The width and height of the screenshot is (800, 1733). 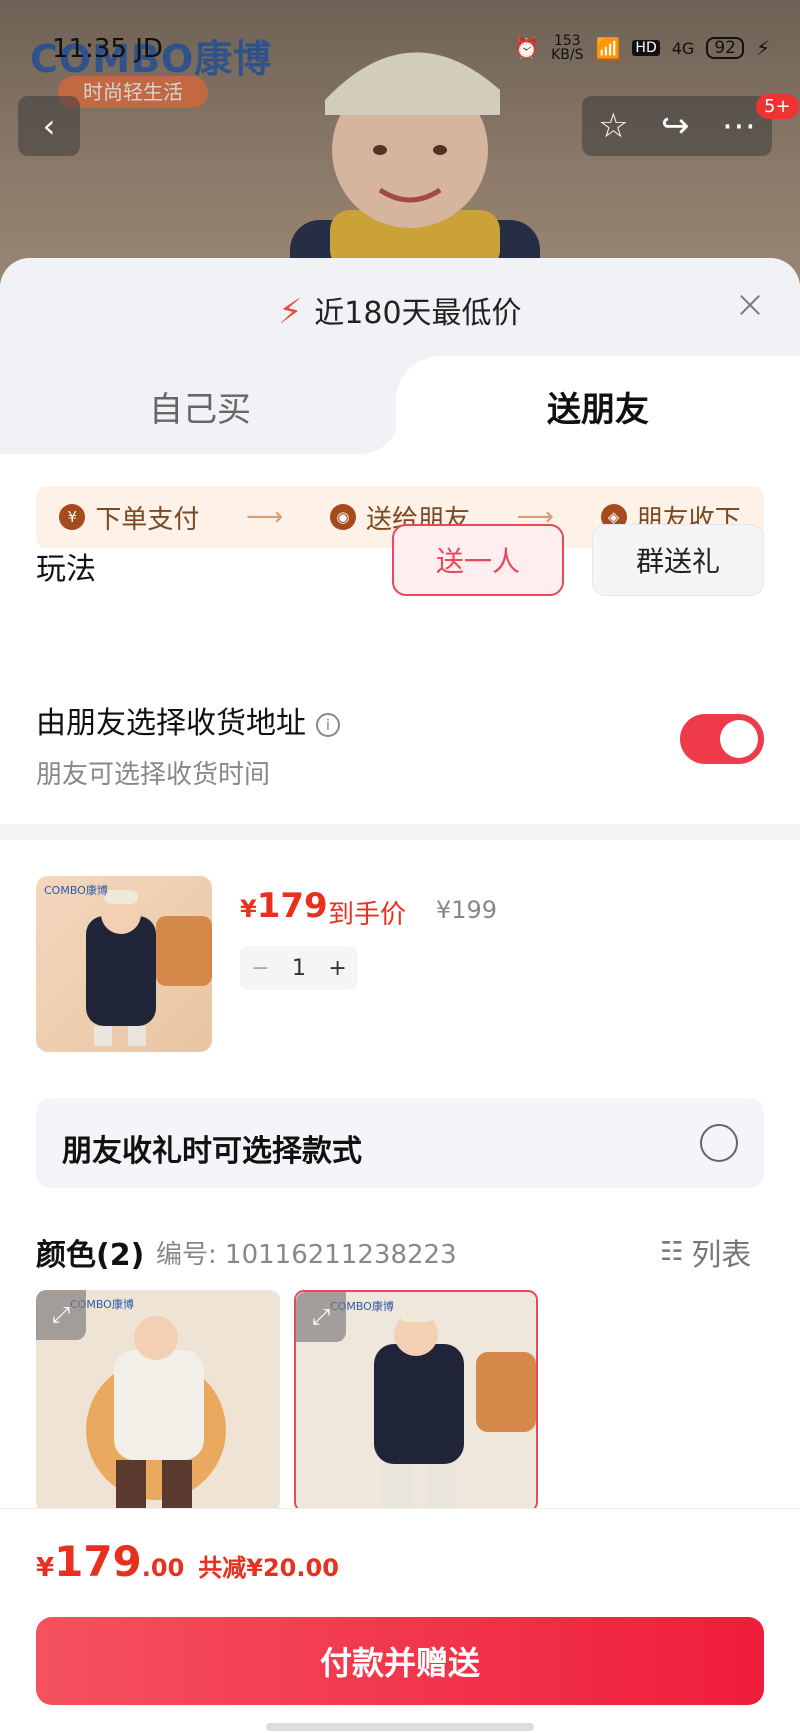 I want to click on step-label: 下单支付, so click(x=147, y=519).